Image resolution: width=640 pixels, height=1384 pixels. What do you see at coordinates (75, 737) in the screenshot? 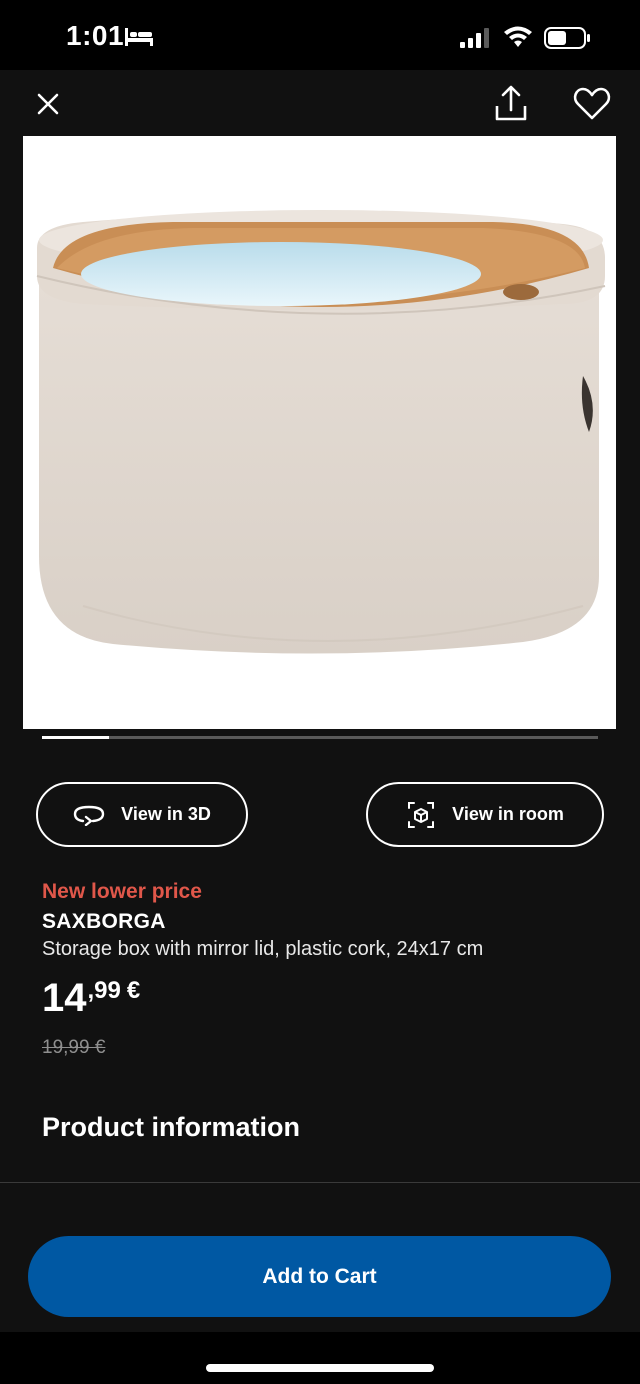
I see `carousel-progress-fill` at bounding box center [75, 737].